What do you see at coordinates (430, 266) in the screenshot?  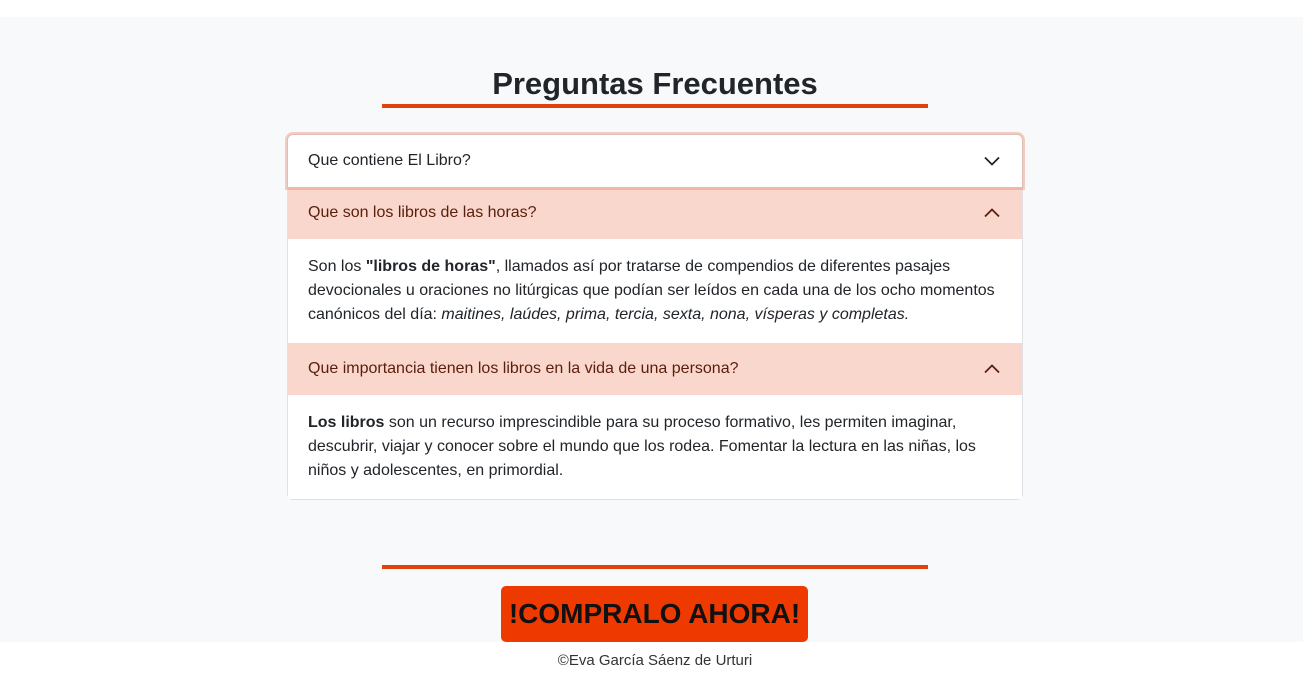 I see `answer-emphasis: "libros de horas"` at bounding box center [430, 266].